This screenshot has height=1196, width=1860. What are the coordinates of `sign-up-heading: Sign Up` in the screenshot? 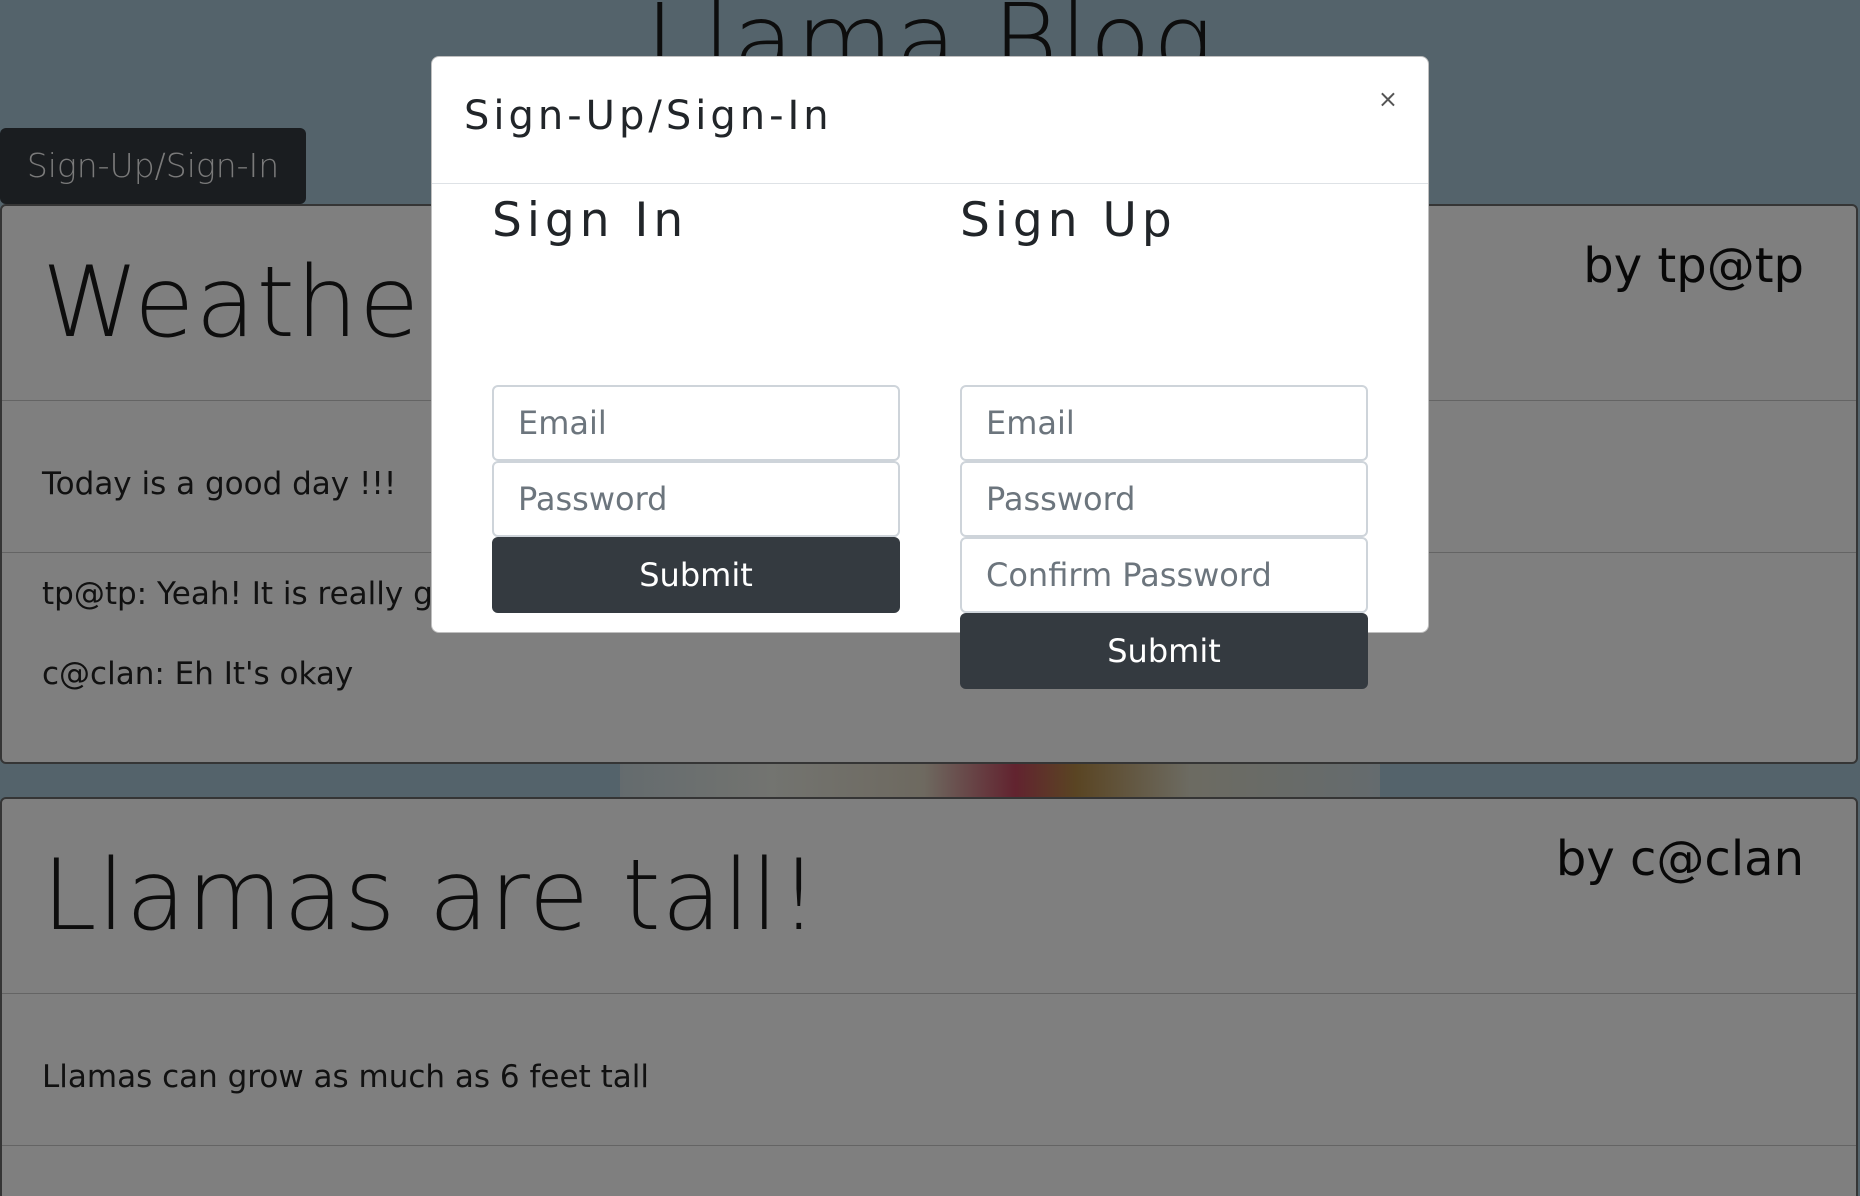 It's located at (1068, 220).